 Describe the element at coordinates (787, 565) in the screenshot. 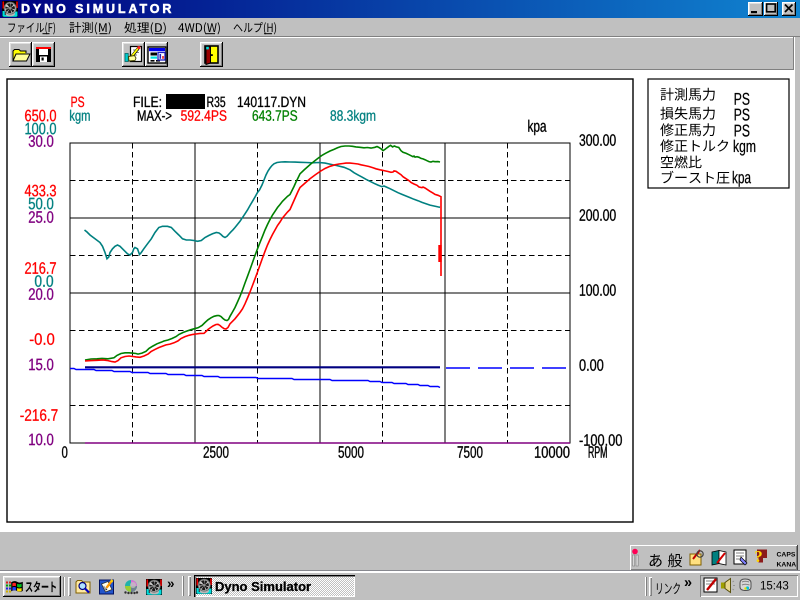

I see `svg-text: KANA` at that location.